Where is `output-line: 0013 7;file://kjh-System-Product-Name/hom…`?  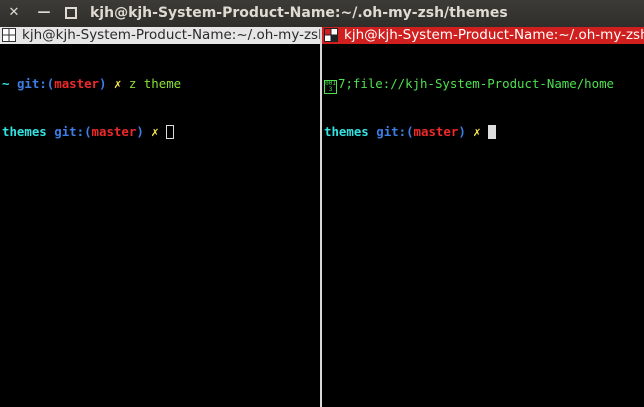
output-line: 0013 7;file://kjh-System-Product-Name/hom… is located at coordinates (484, 85).